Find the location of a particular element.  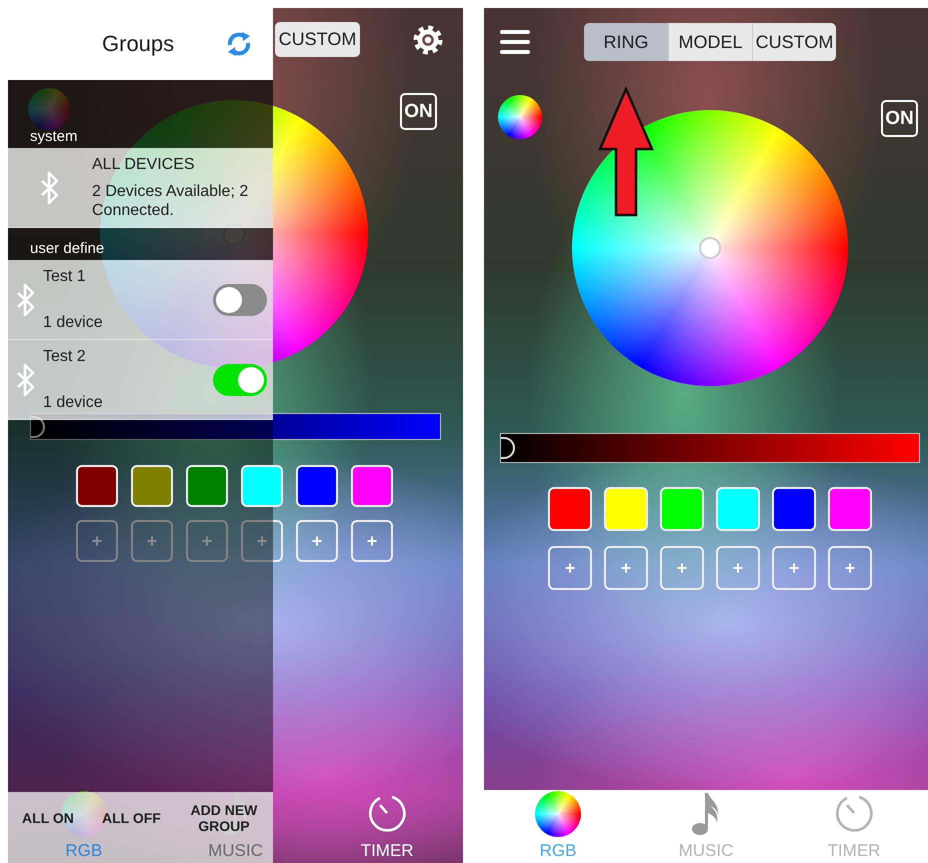

drawer-title: Groups is located at coordinates (138, 44).